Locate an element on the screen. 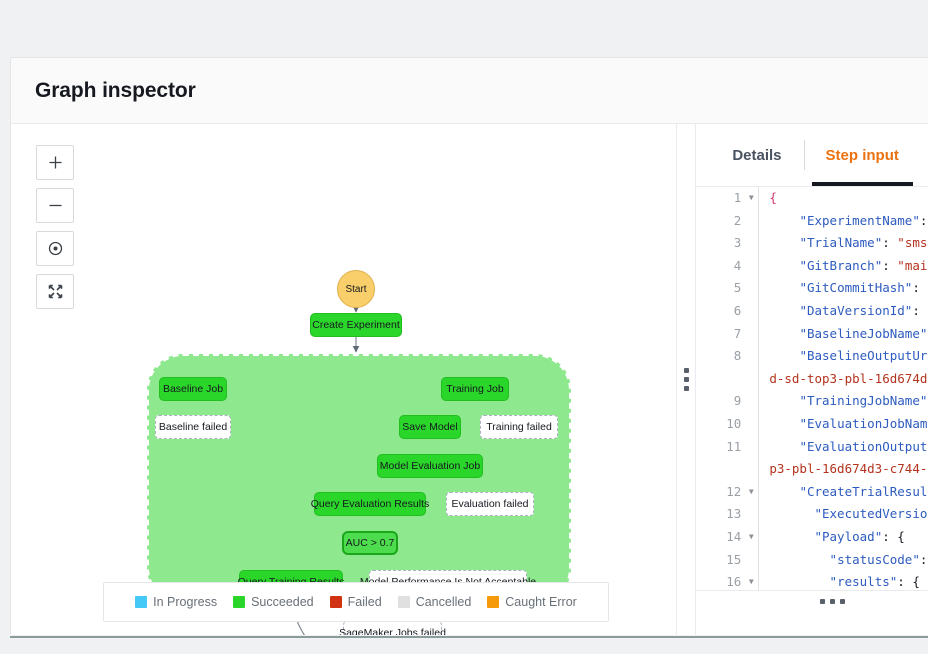 This screenshot has width=928, height=654. code-text: "ExecutedVersion": "$ is located at coordinates (843, 514).